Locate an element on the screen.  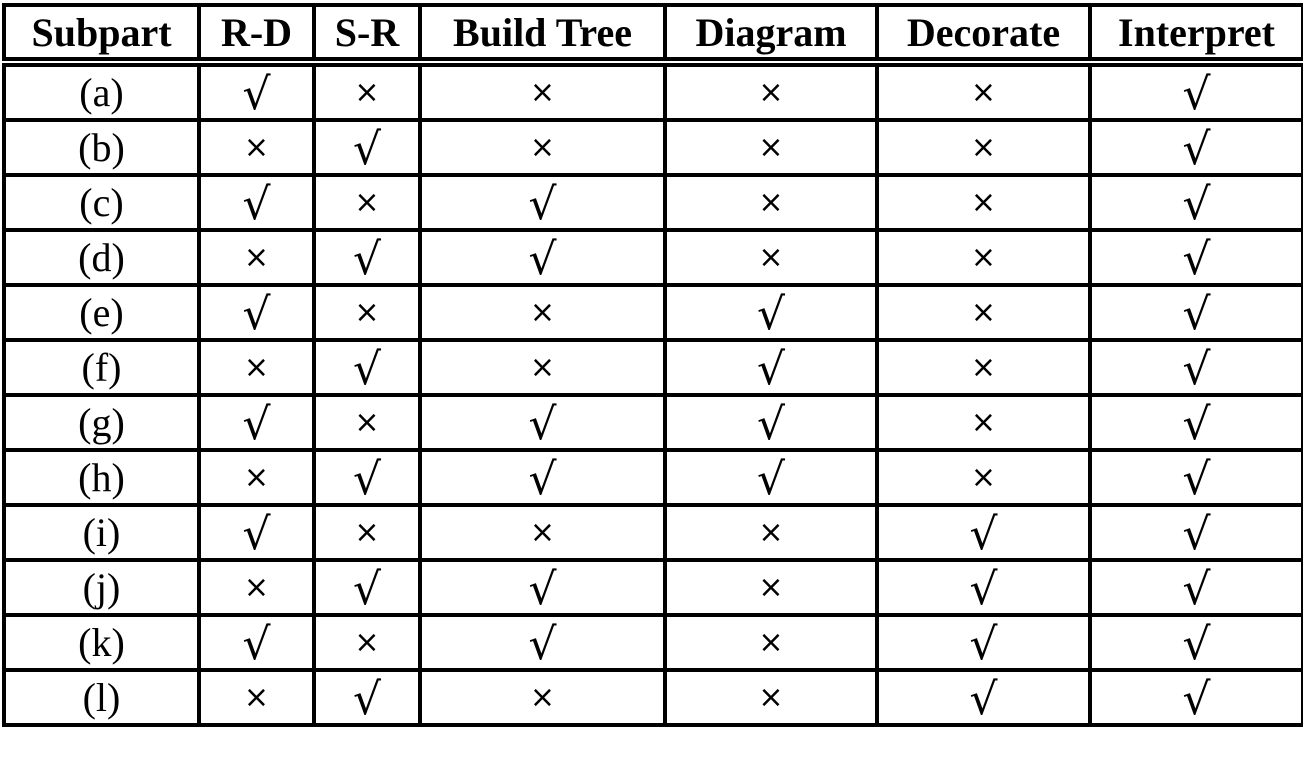
header-build-tree: Build Tree is located at coordinates (542, 32).